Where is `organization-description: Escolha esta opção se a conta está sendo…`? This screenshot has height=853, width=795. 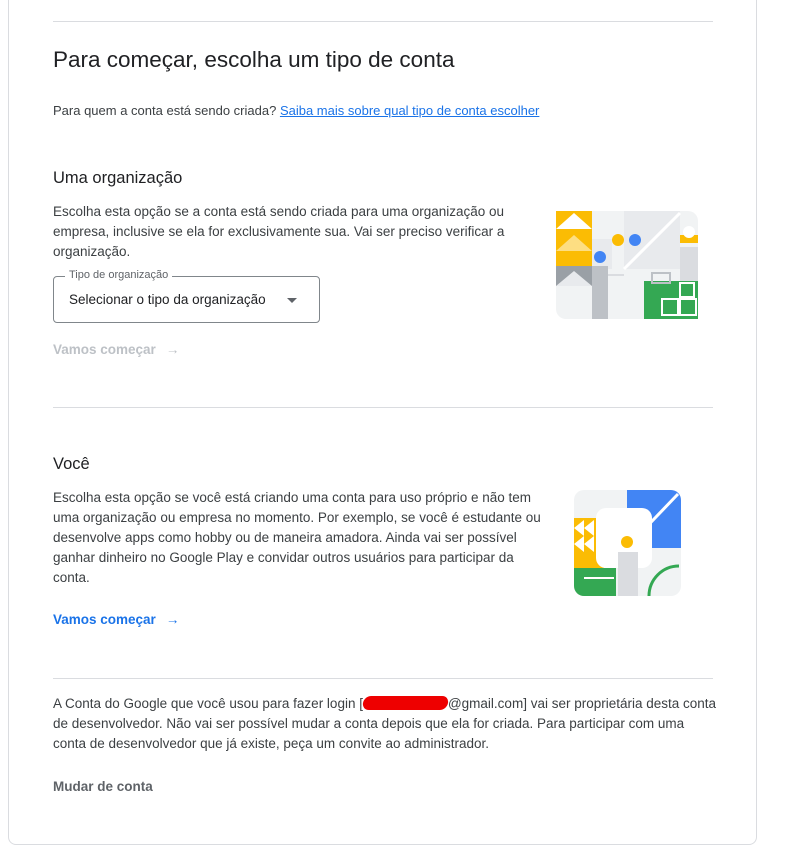 organization-description: Escolha esta opção se a conta está sendo… is located at coordinates (279, 231).